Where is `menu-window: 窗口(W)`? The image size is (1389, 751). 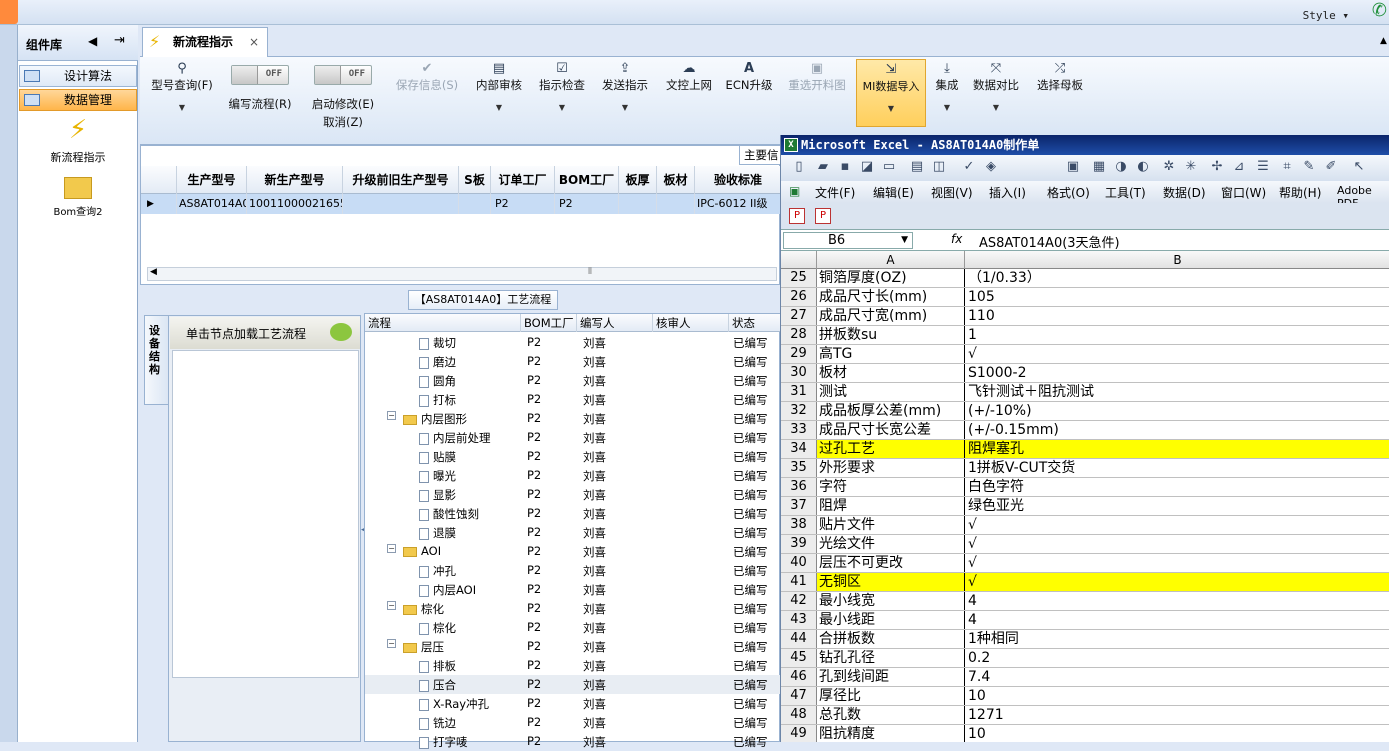 menu-window: 窗口(W) is located at coordinates (1243, 192).